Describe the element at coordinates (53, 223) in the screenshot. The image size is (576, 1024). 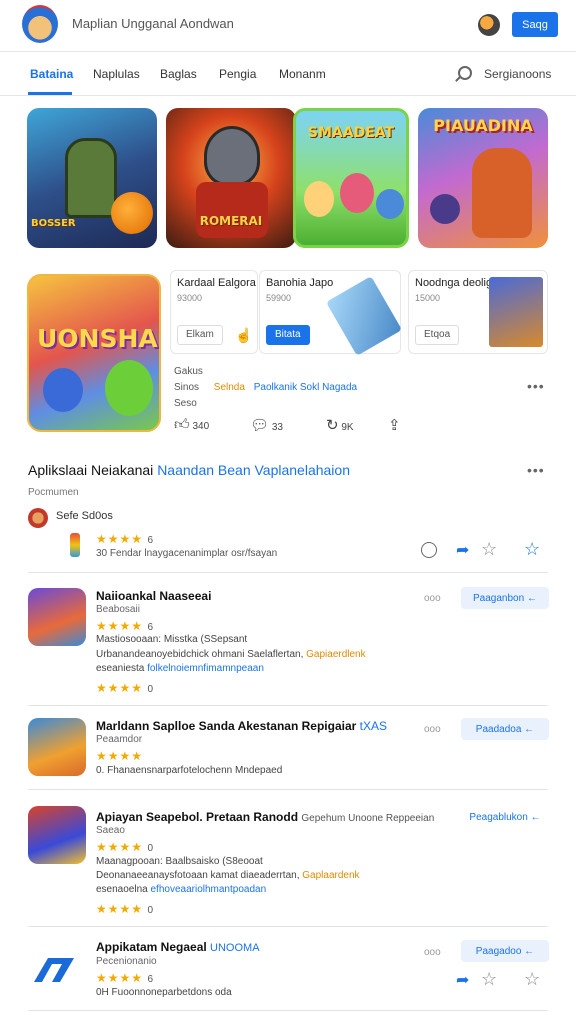
I see `banner-text: BOSSER` at that location.